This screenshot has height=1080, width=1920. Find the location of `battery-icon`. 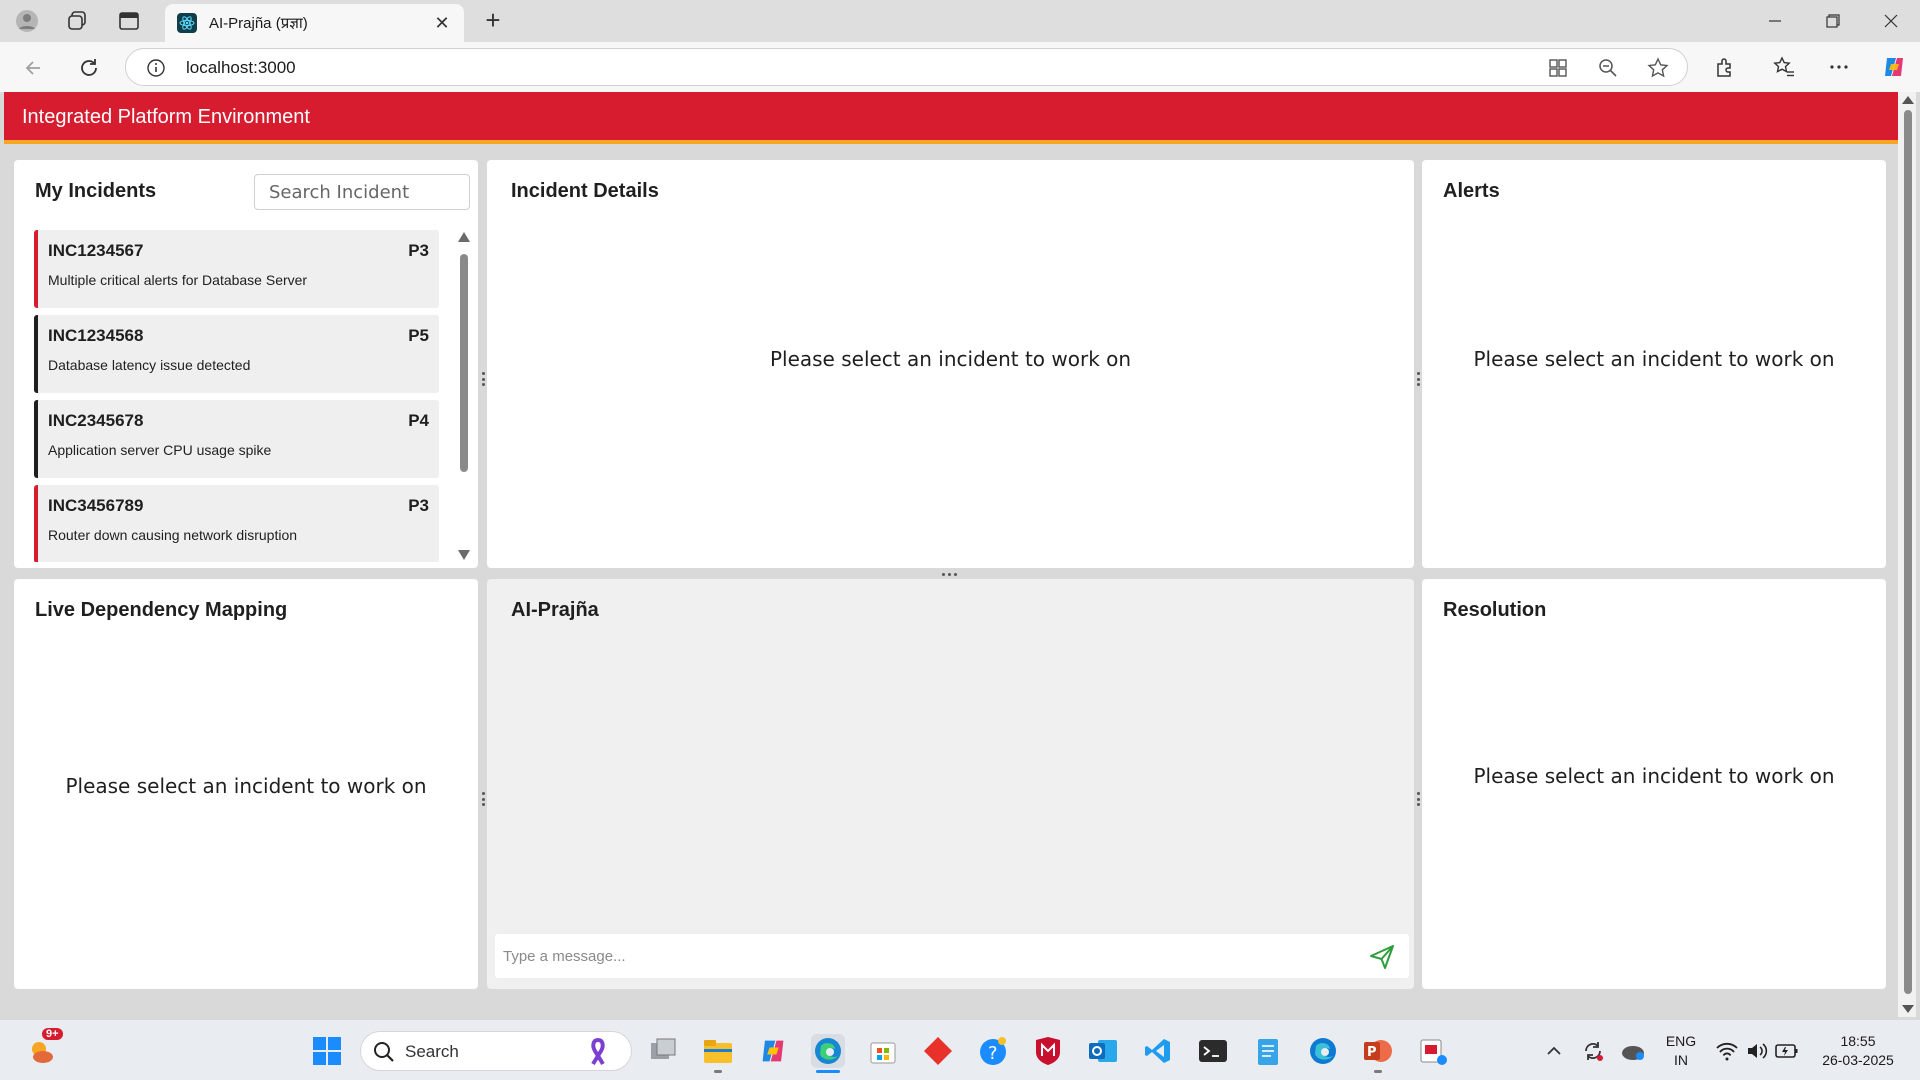

battery-icon is located at coordinates (1787, 1051).